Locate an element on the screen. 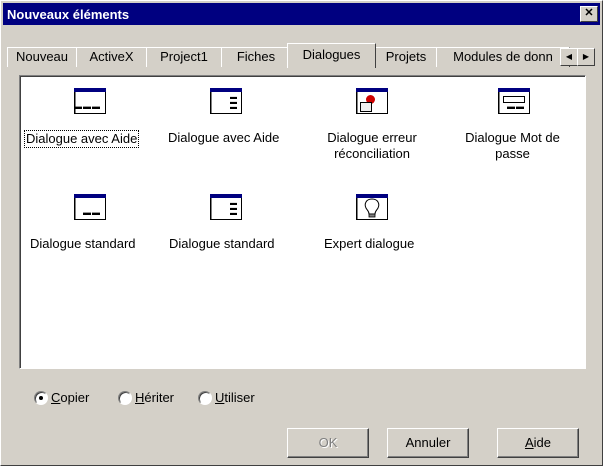 The height and width of the screenshot is (466, 603). tab-scroll-left-icon: ◀ is located at coordinates (569, 57).